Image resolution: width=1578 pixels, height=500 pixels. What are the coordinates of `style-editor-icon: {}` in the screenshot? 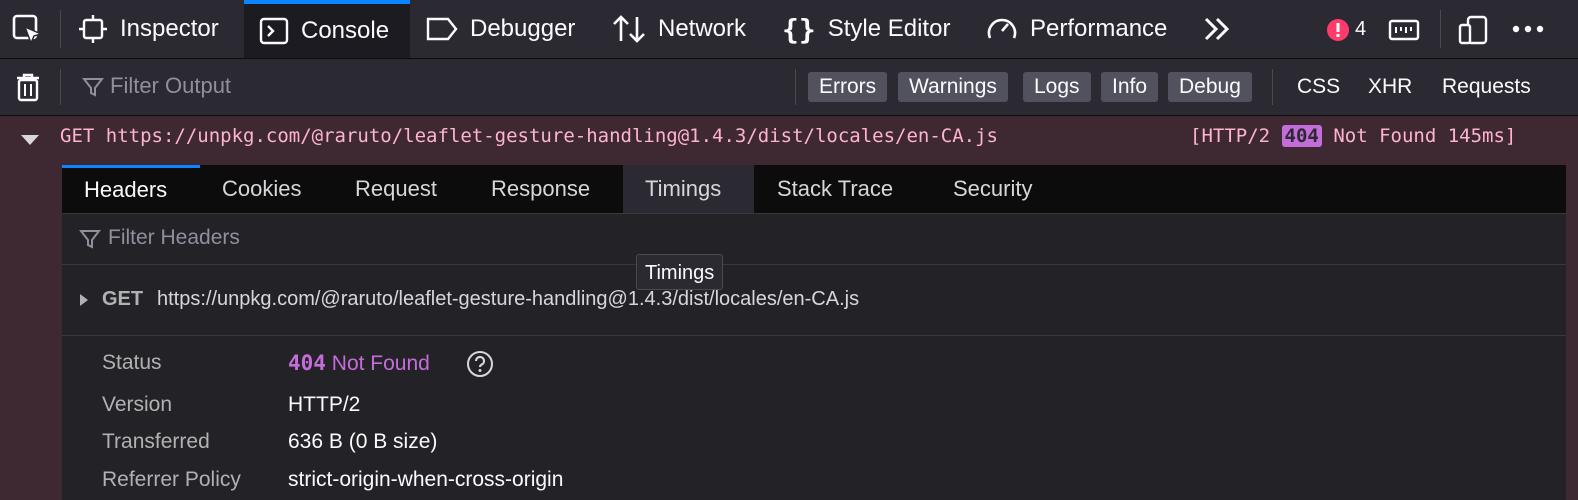 It's located at (799, 29).